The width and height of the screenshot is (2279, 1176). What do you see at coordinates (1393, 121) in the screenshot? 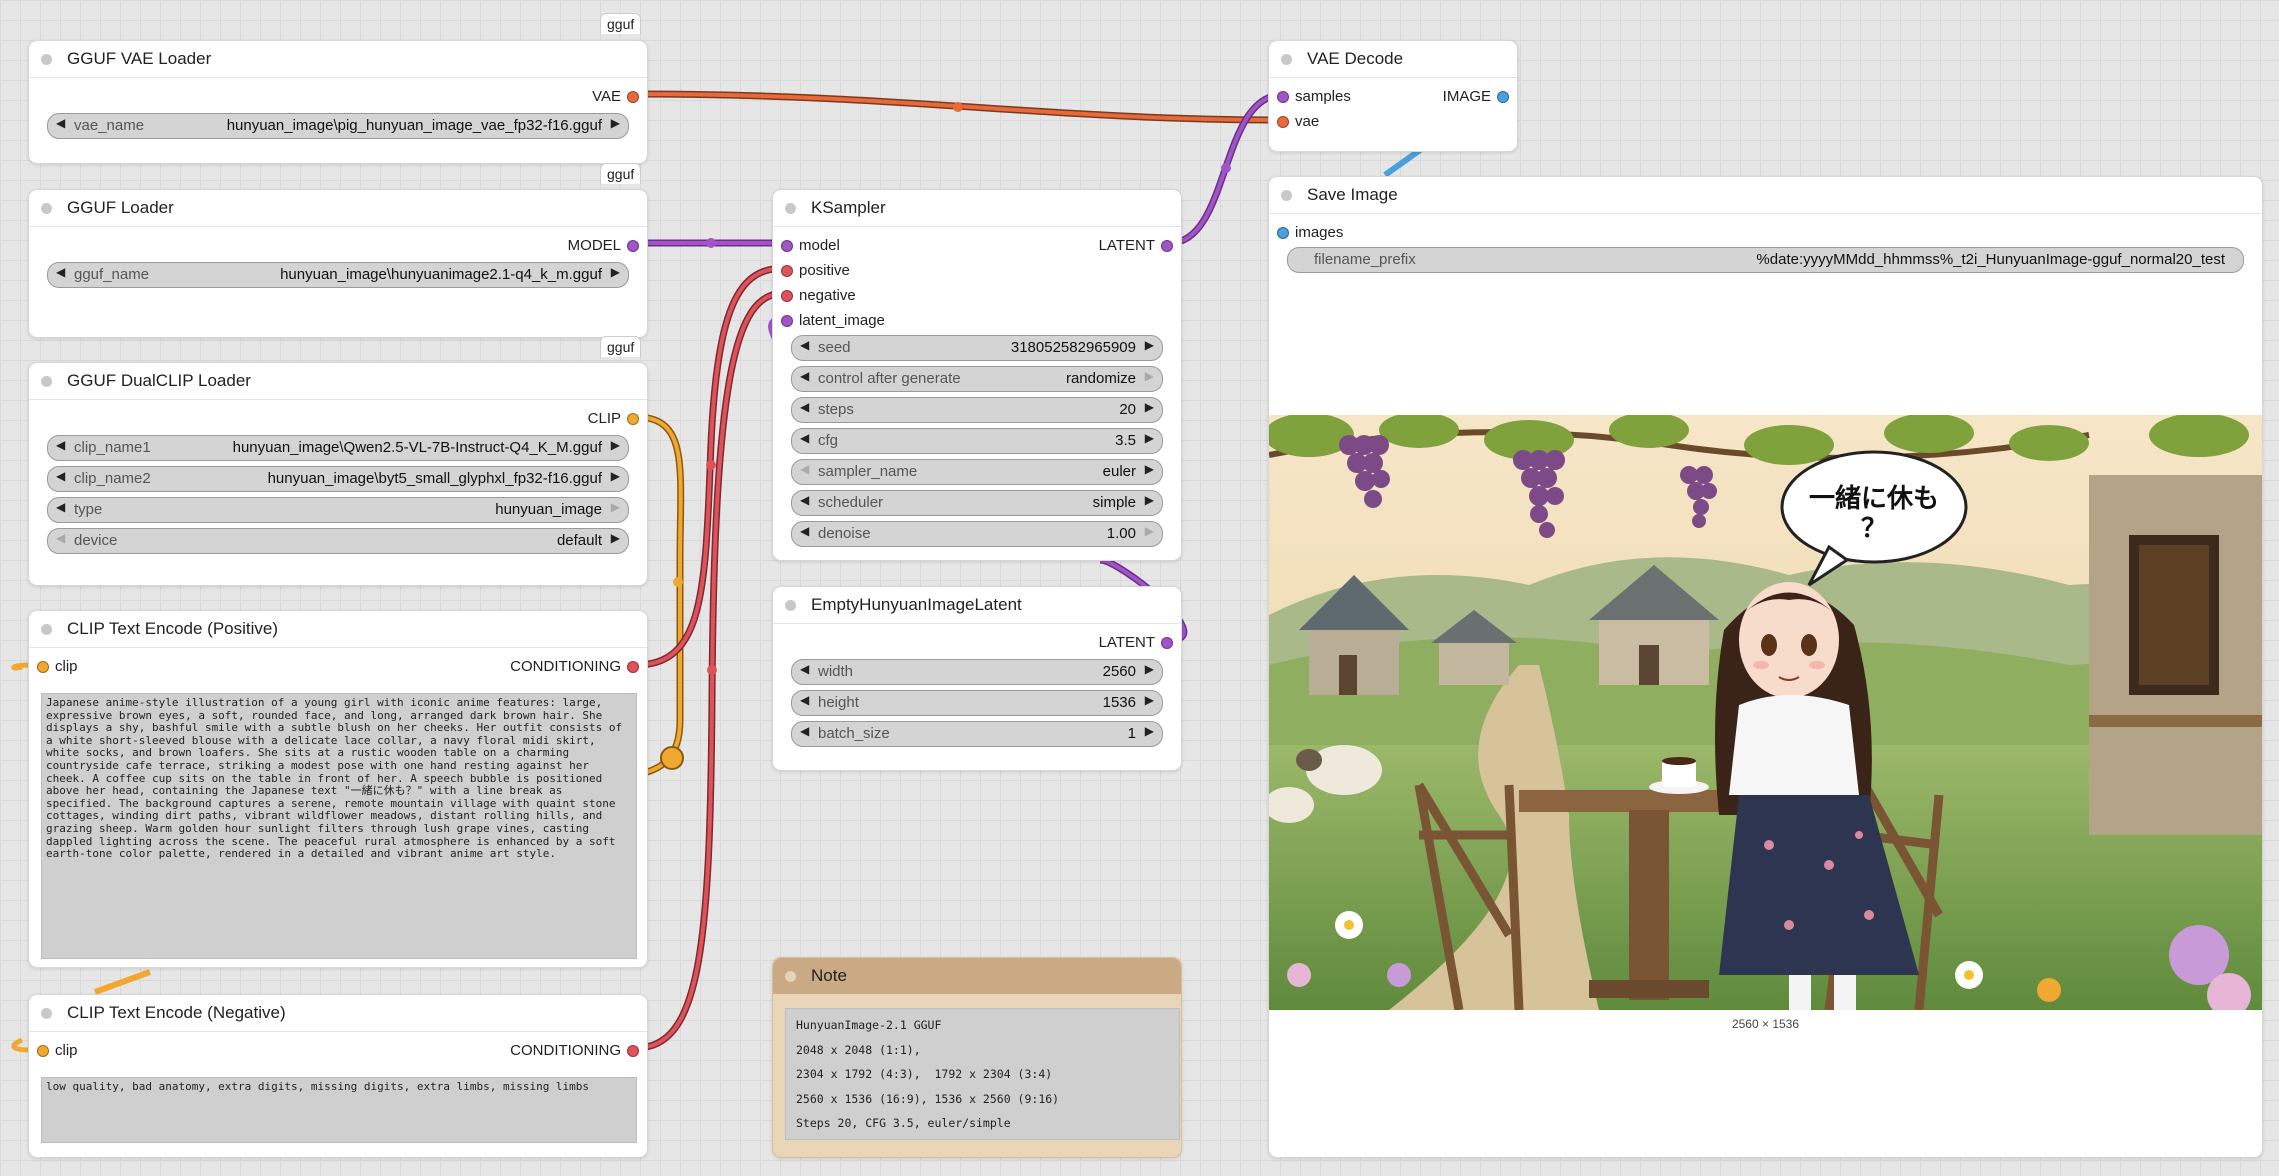
I see `input-slot-vae: vae` at bounding box center [1393, 121].